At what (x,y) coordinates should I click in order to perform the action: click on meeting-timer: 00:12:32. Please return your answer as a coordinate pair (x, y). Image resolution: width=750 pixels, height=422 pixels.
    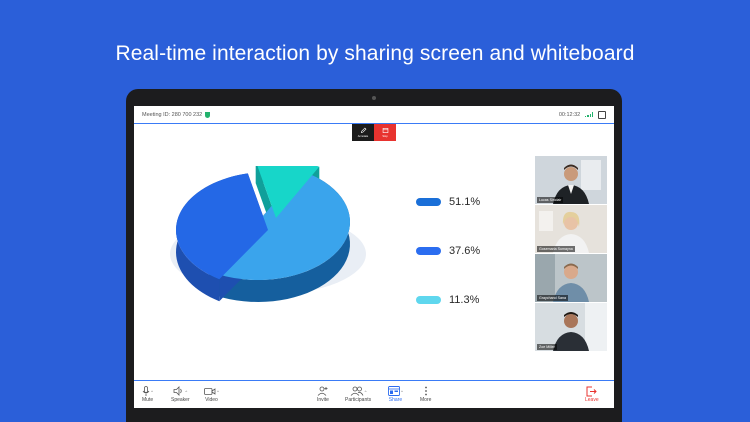
    Looking at the image, I should click on (569, 114).